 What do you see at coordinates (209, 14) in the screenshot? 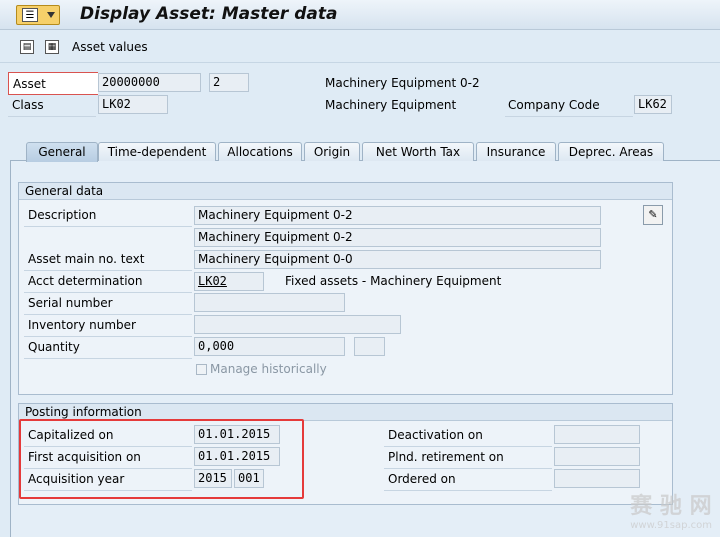
I see `page-title: Display Asset: Master data` at bounding box center [209, 14].